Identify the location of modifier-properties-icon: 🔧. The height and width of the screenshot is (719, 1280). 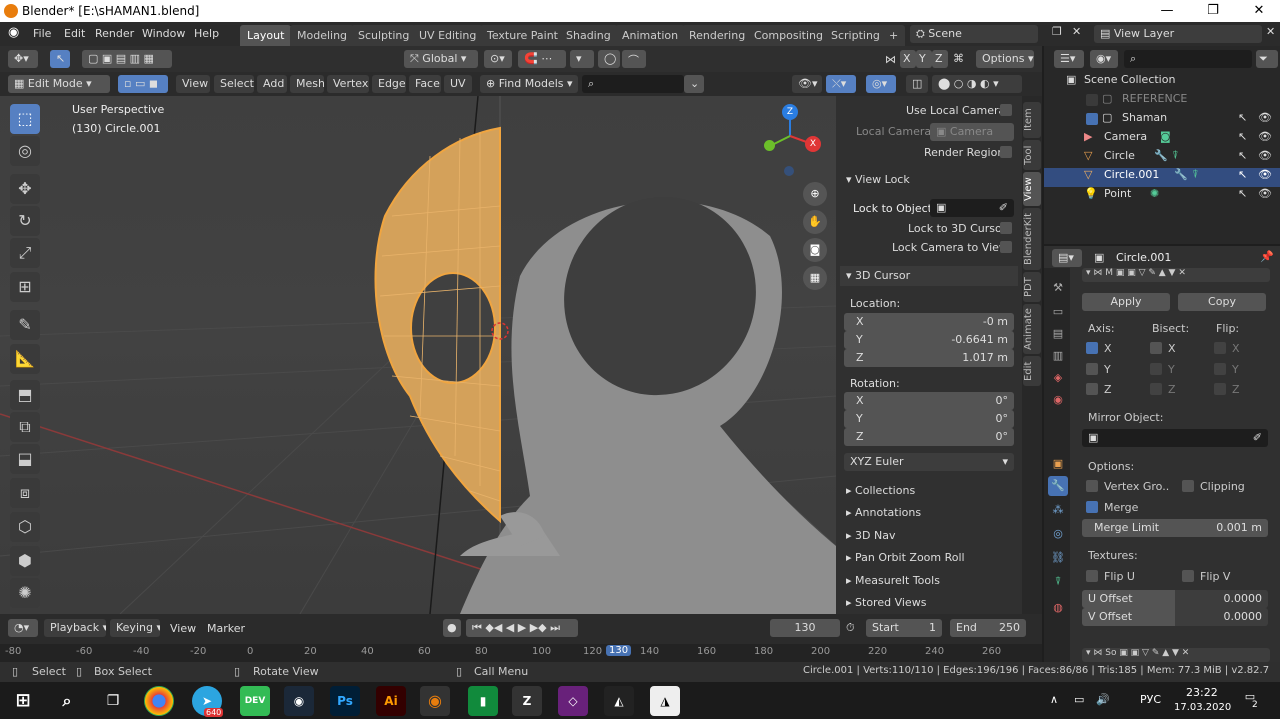
(1058, 486).